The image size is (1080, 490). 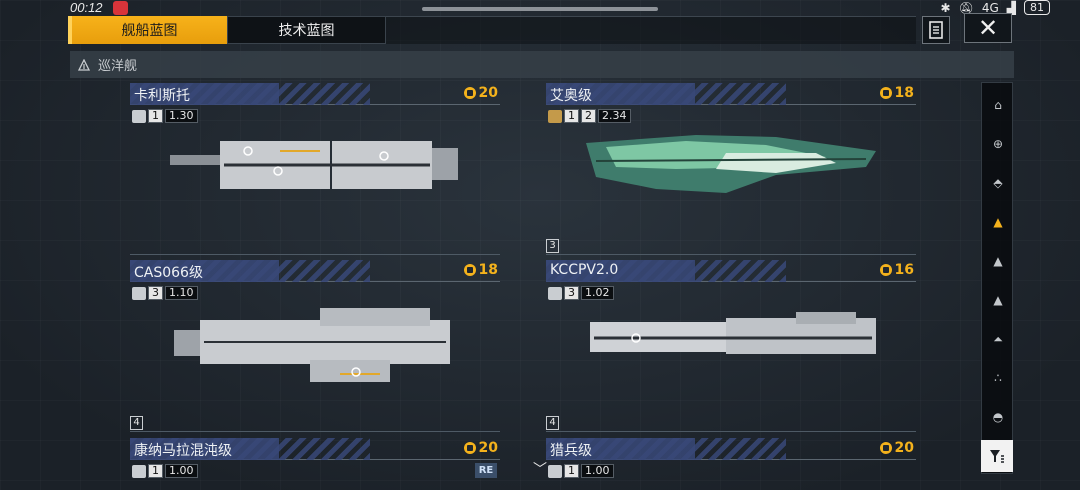 I want to click on chevron-down-icon: ﹀, so click(x=540, y=469).